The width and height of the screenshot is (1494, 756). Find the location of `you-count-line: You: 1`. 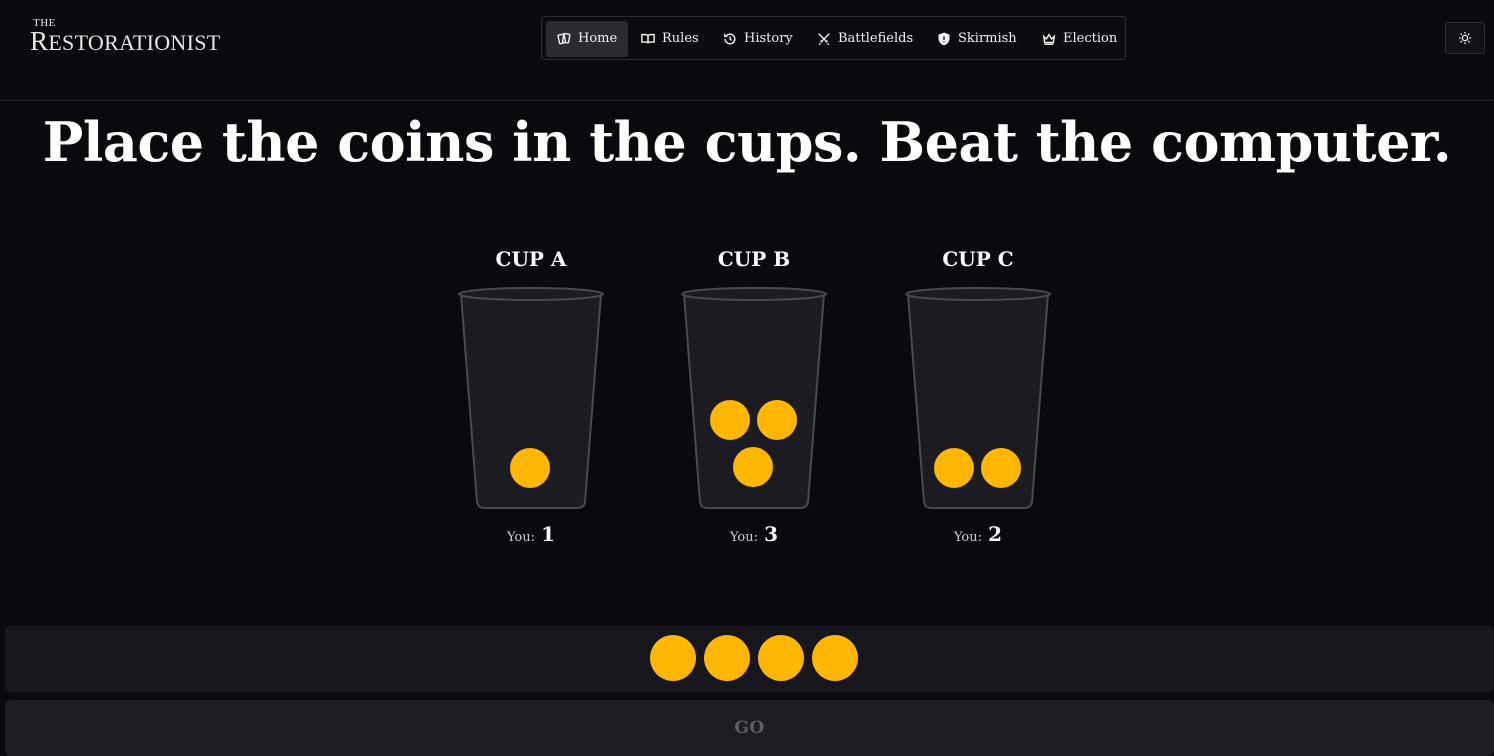

you-count-line: You: 1 is located at coordinates (531, 534).